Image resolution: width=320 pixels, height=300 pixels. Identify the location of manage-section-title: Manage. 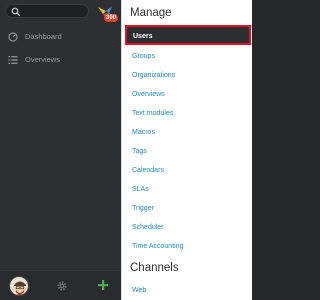
(151, 13).